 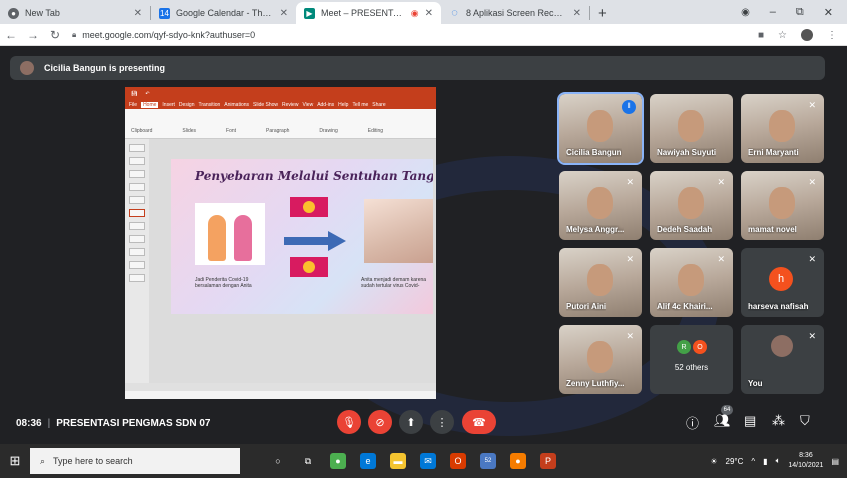 What do you see at coordinates (832, 35) in the screenshot?
I see `menu-icon: ⋮` at bounding box center [832, 35].